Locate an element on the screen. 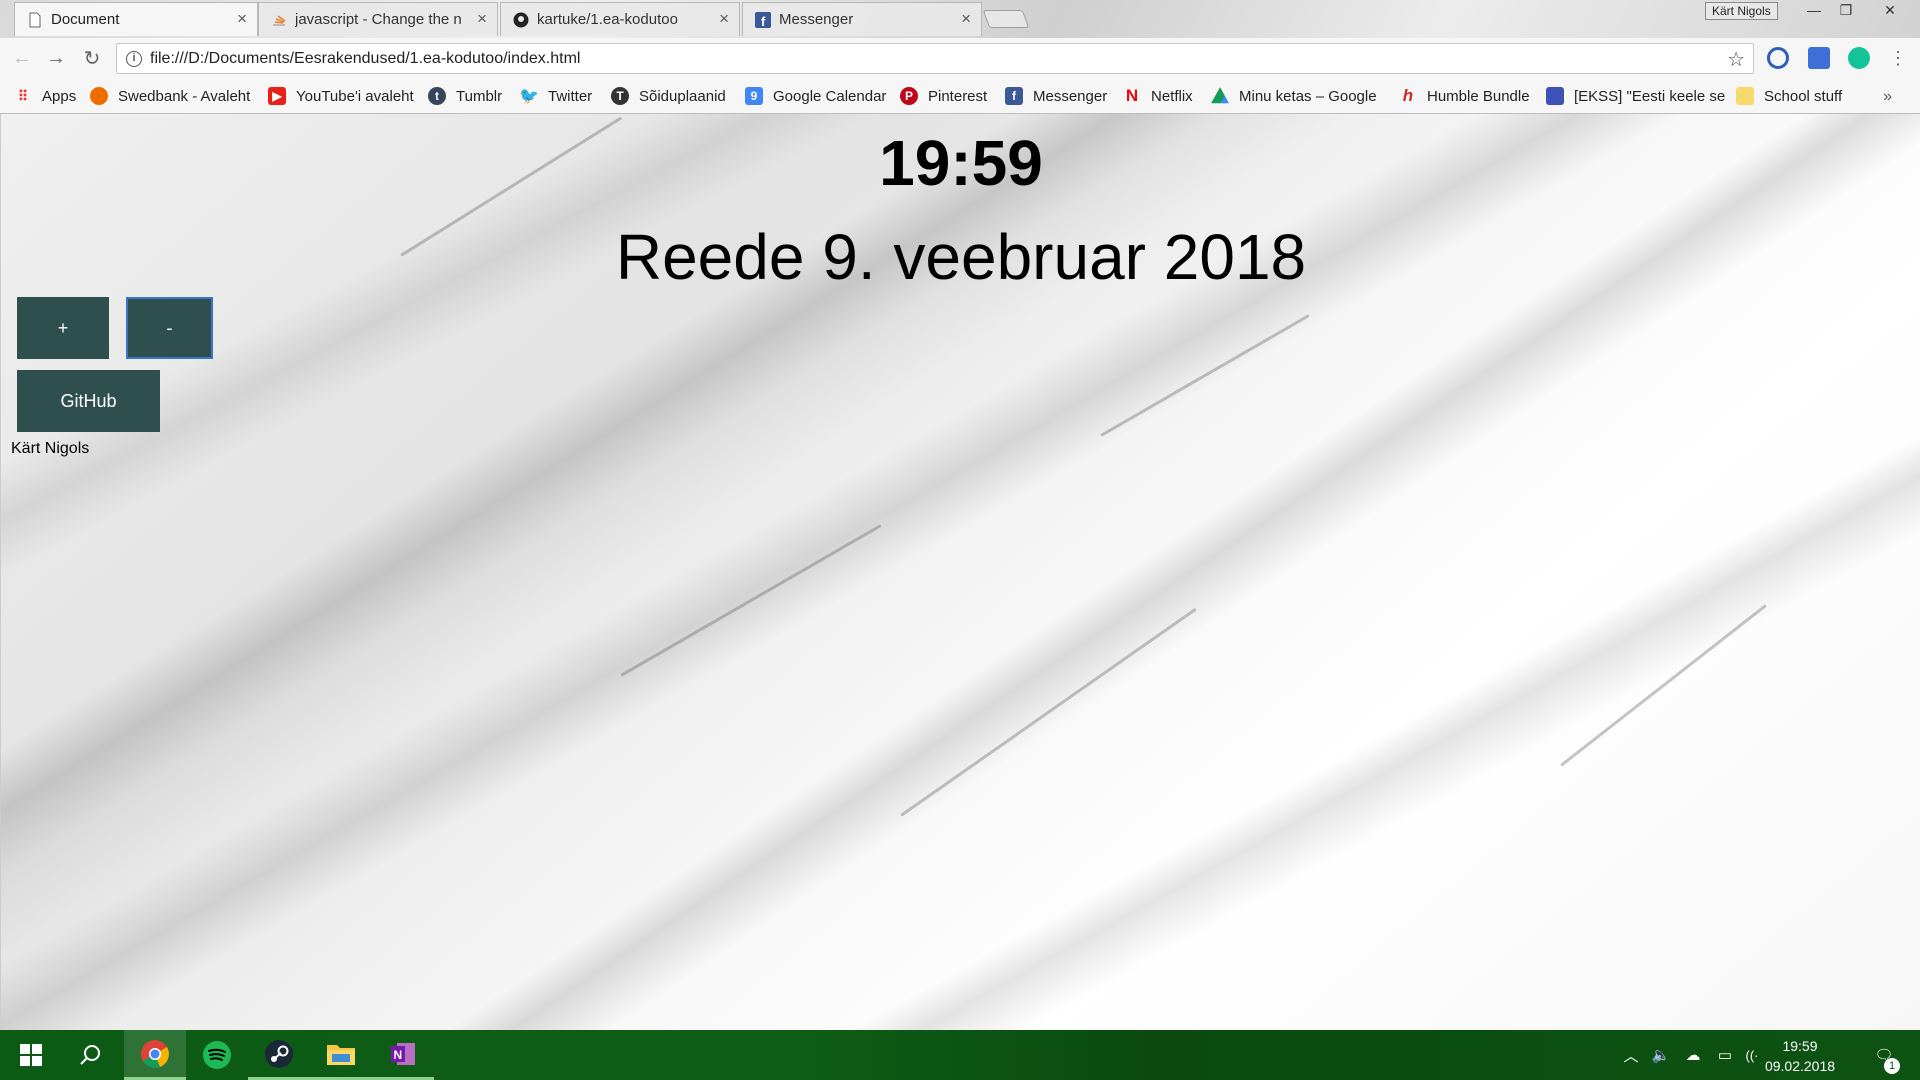 This screenshot has width=1920, height=1080. onenote-icon: N is located at coordinates (403, 1053).